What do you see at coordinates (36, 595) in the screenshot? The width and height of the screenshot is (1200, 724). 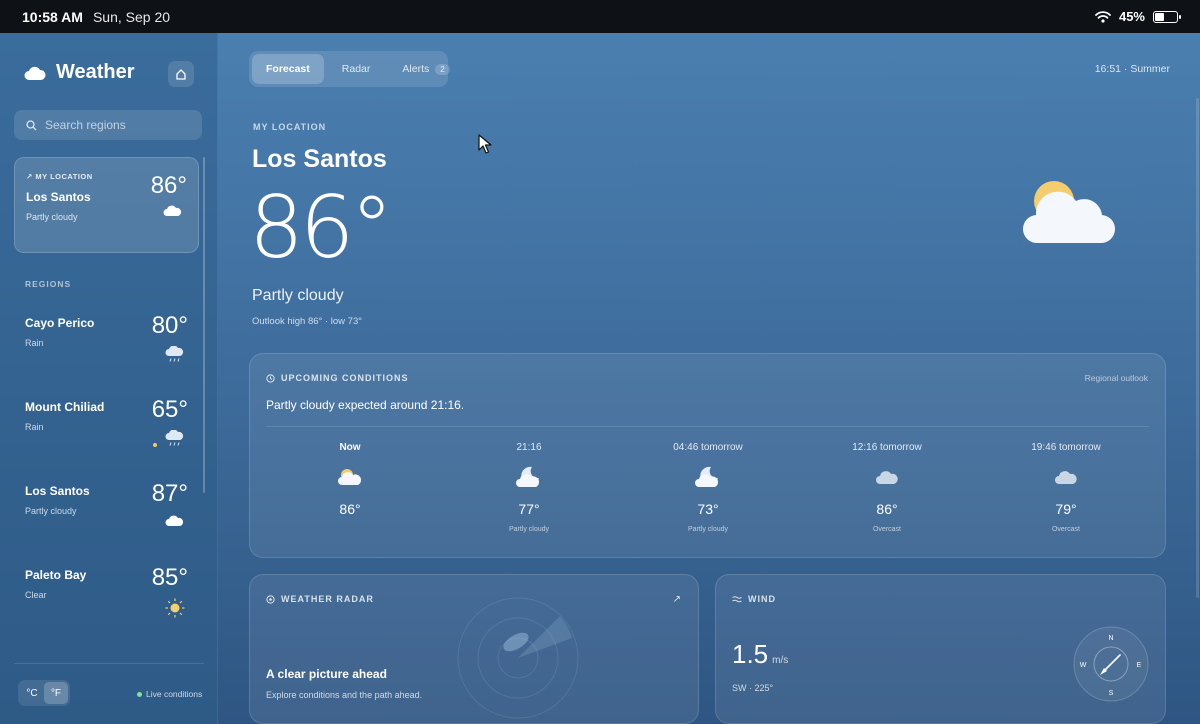 I see `region-condition: Clear` at bounding box center [36, 595].